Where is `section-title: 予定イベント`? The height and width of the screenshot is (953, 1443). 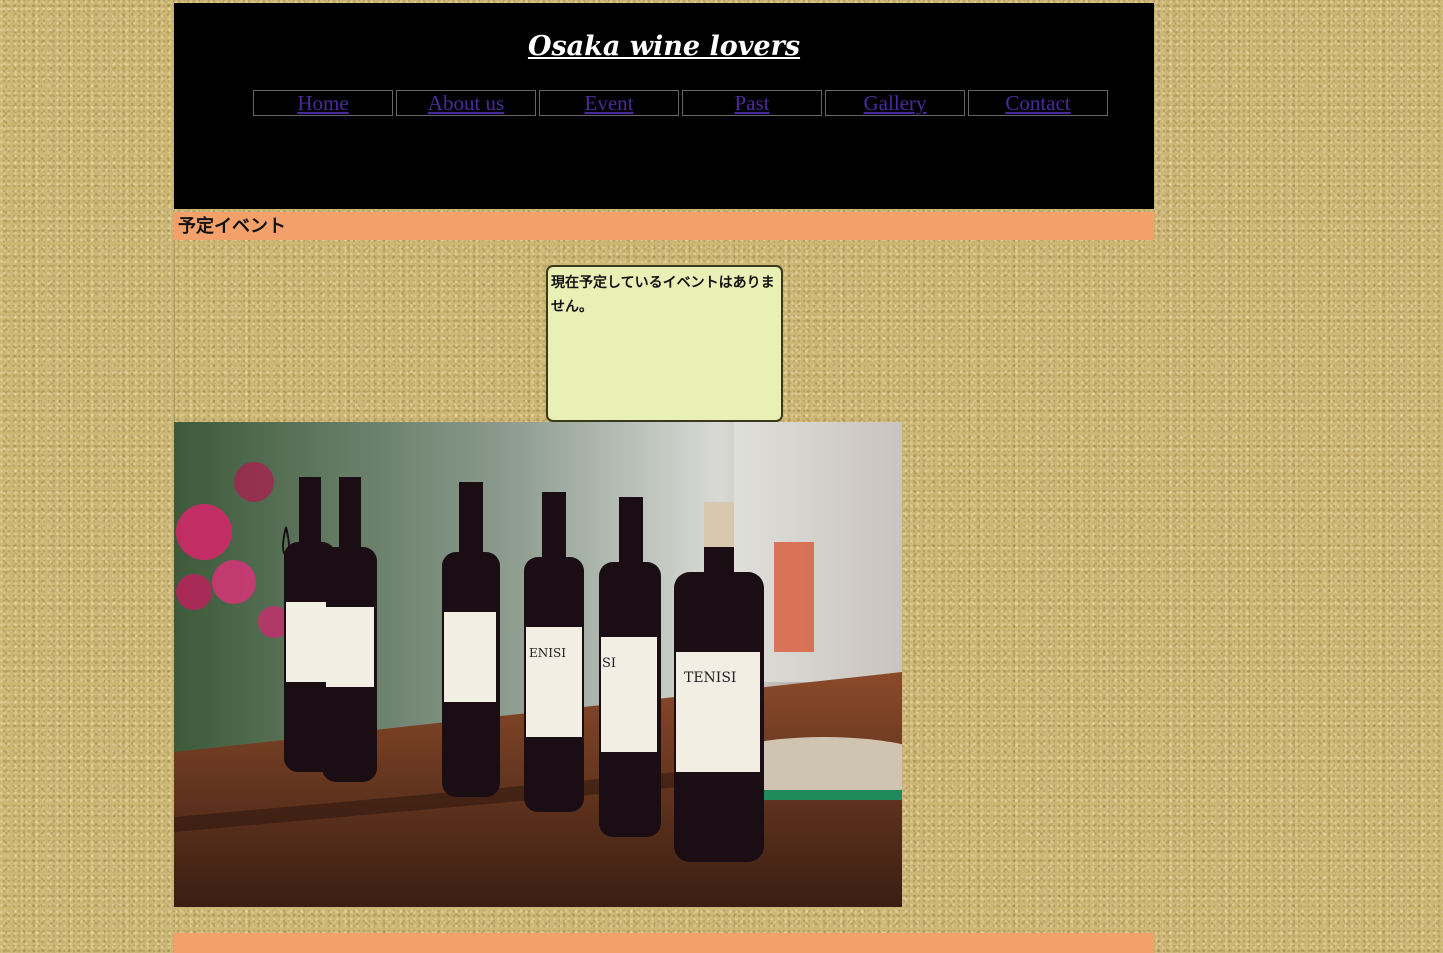 section-title: 予定イベント is located at coordinates (664, 226).